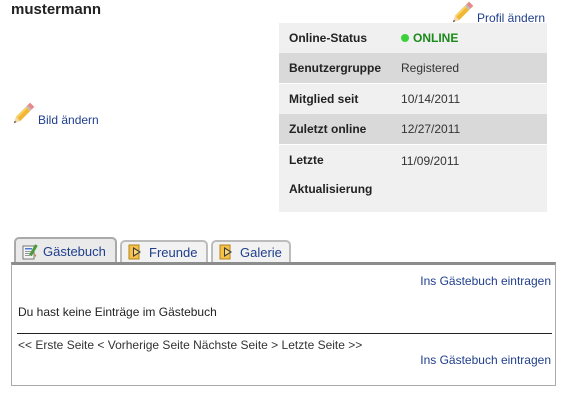 Image resolution: width=565 pixels, height=416 pixels. What do you see at coordinates (469, 178) in the screenshot?
I see `info-value: 11/09/2011` at bounding box center [469, 178].